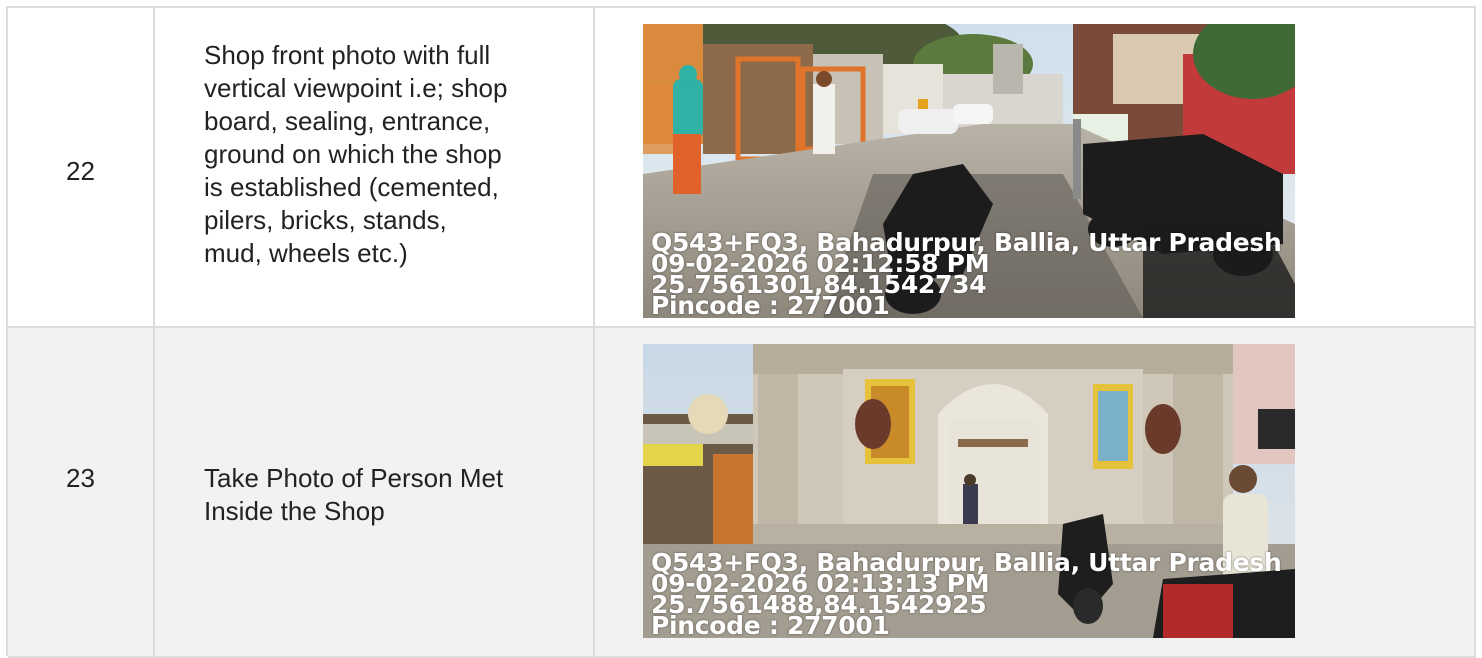 This screenshot has height=658, width=1482. Describe the element at coordinates (354, 494) in the screenshot. I see `row-description: Take Photo of Person Met Inside the Shop` at that location.